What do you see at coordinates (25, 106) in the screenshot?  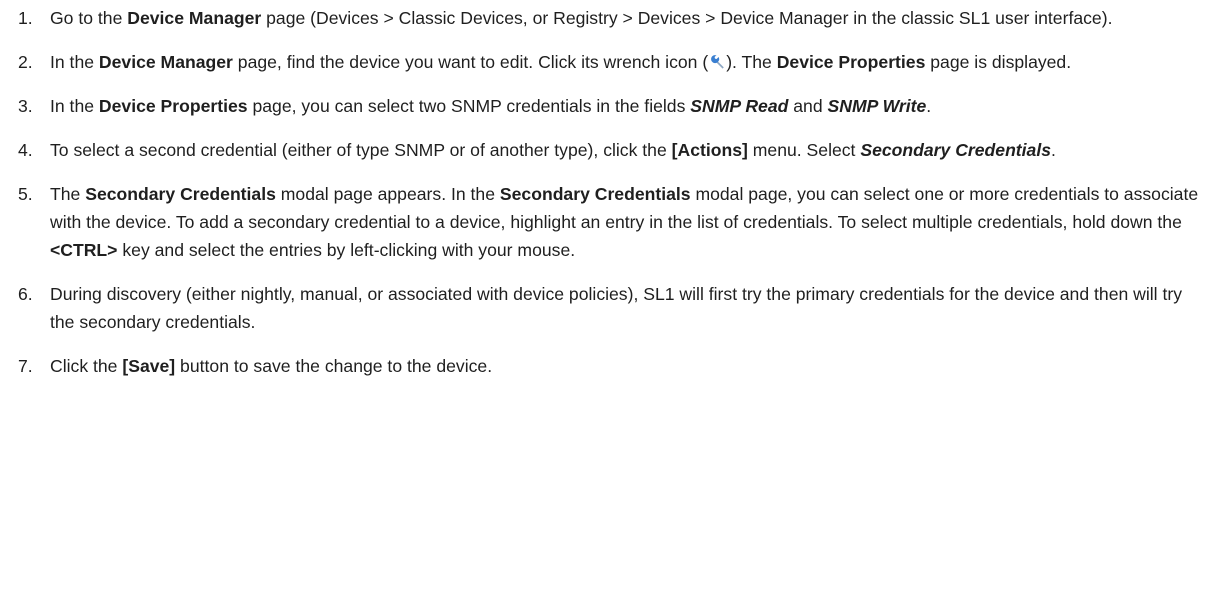 I see `step-number: 3.` at bounding box center [25, 106].